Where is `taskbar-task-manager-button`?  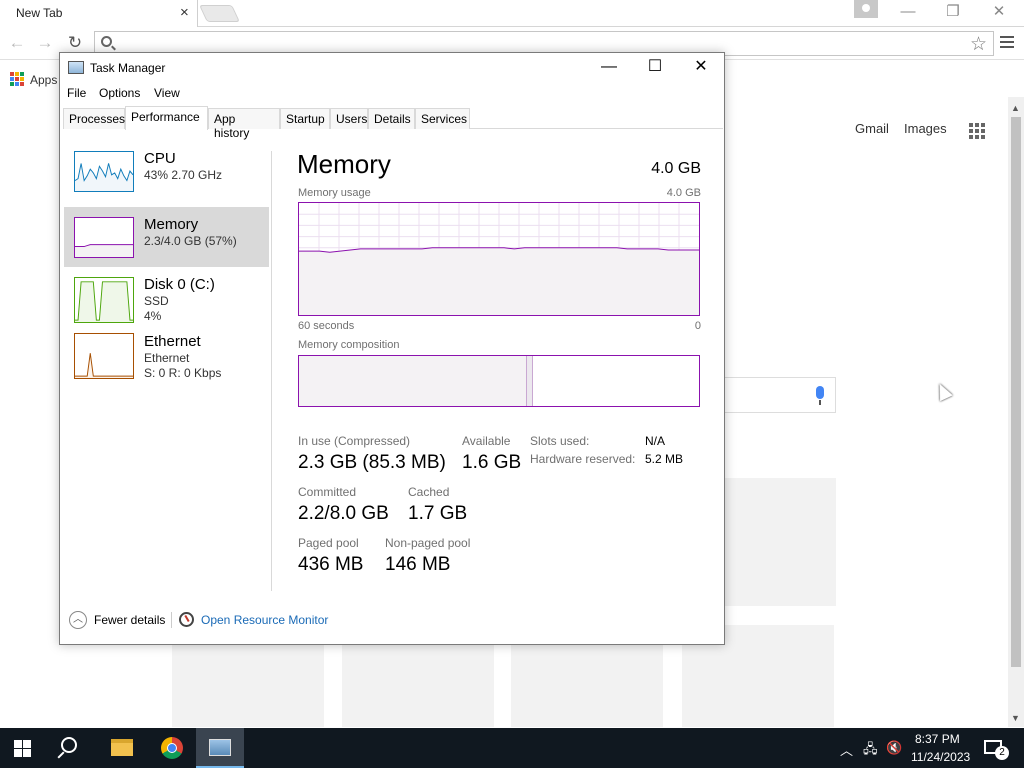 taskbar-task-manager-button is located at coordinates (220, 748).